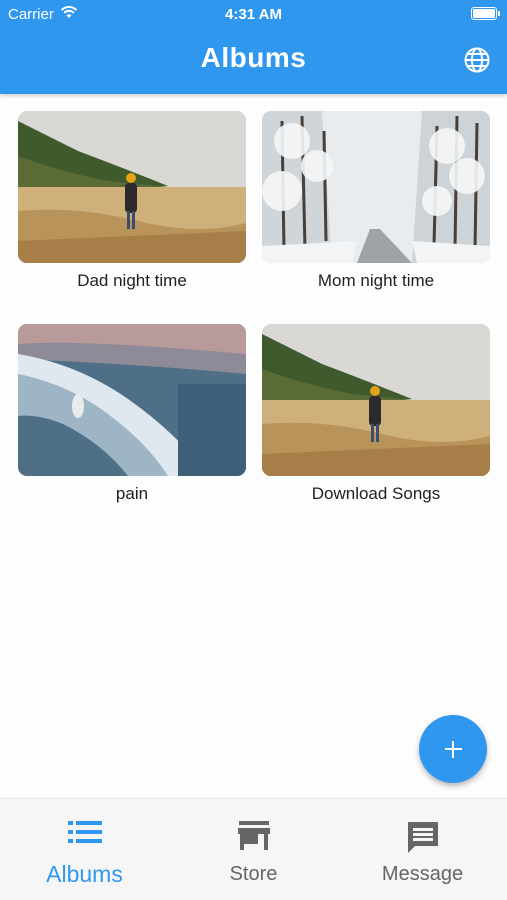  Describe the element at coordinates (376, 280) in the screenshot. I see `album-title: Mom night time` at that location.